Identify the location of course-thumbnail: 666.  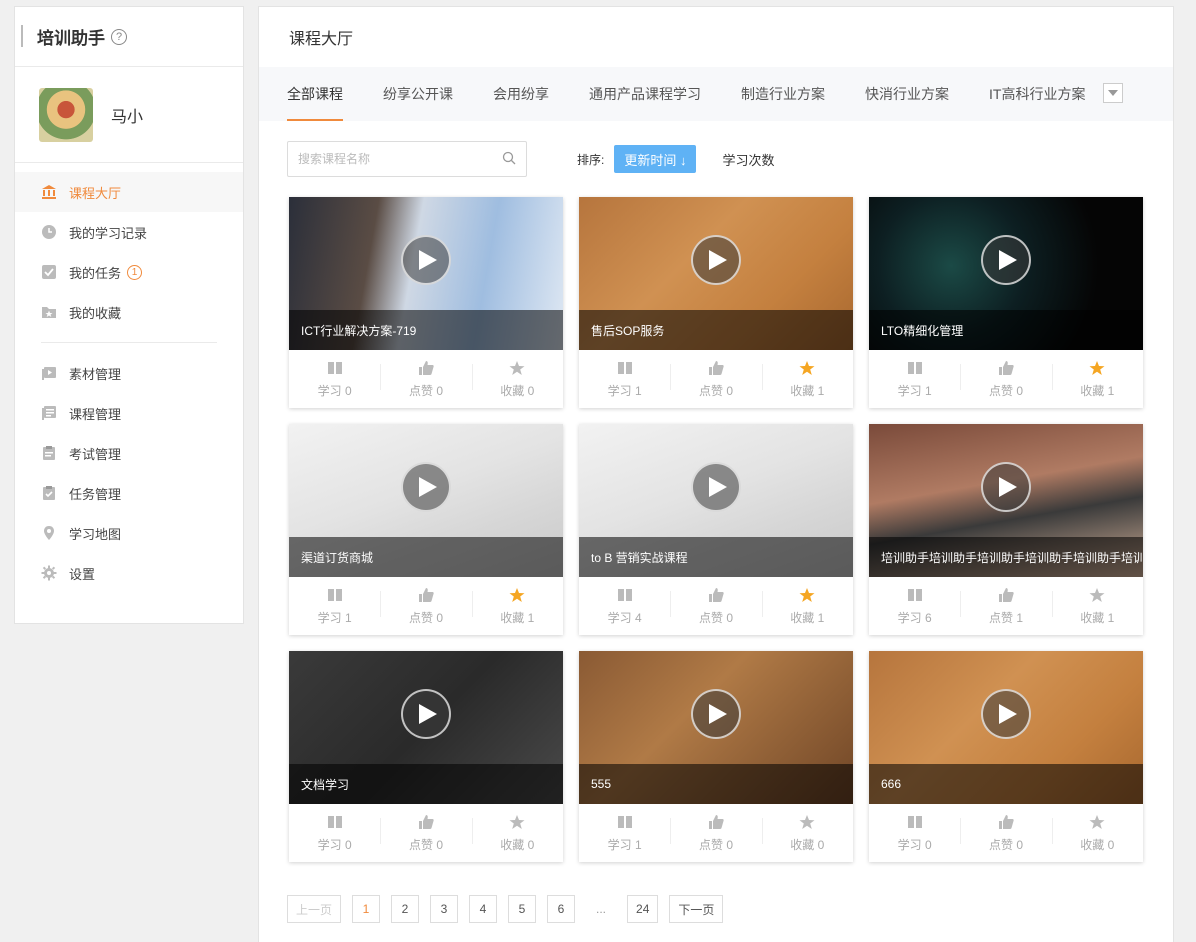
(1006, 727).